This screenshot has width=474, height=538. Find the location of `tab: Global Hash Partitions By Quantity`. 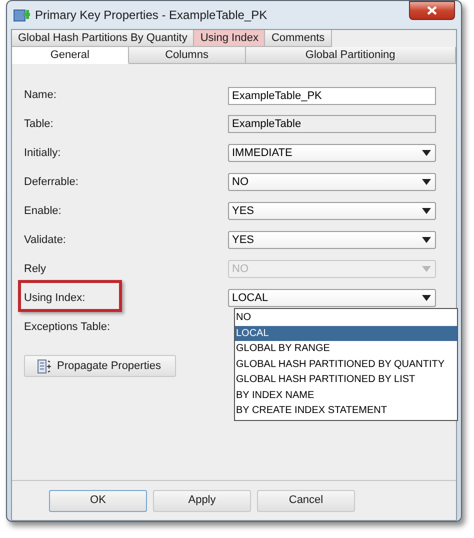

tab: Global Hash Partitions By Quantity is located at coordinates (103, 38).